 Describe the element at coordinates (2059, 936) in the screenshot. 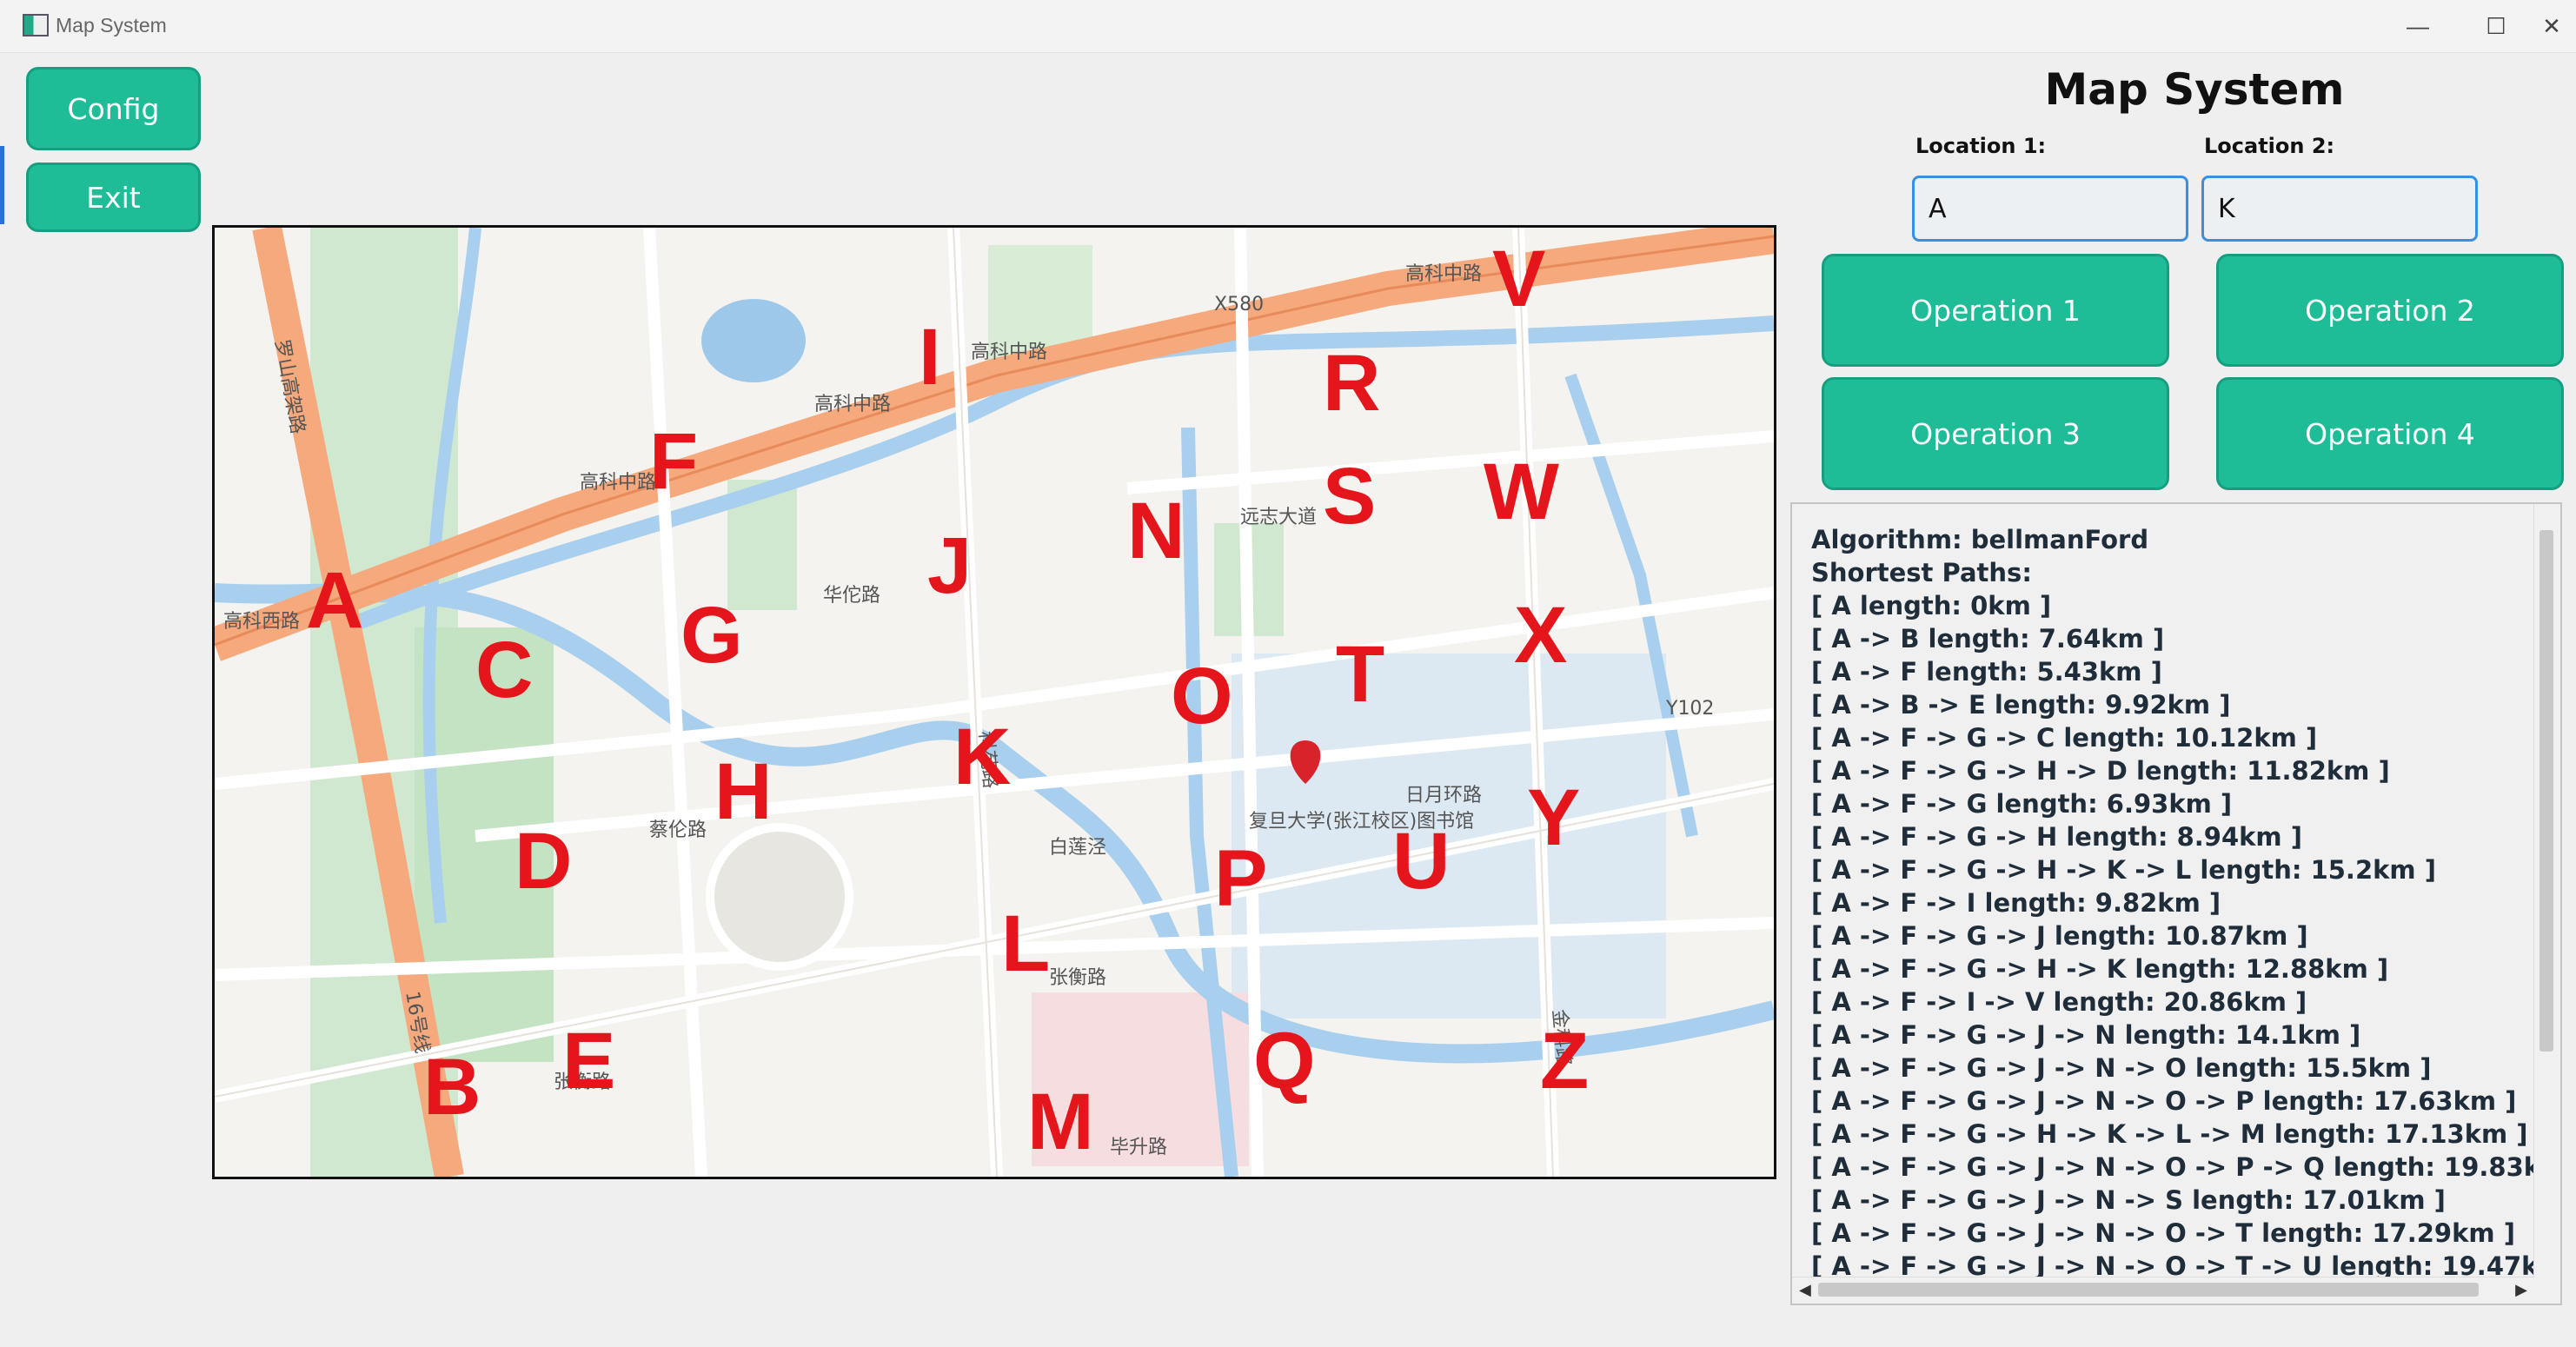

I see `output-line: [ A -> F -> G -> J length: 10.87km ]` at that location.